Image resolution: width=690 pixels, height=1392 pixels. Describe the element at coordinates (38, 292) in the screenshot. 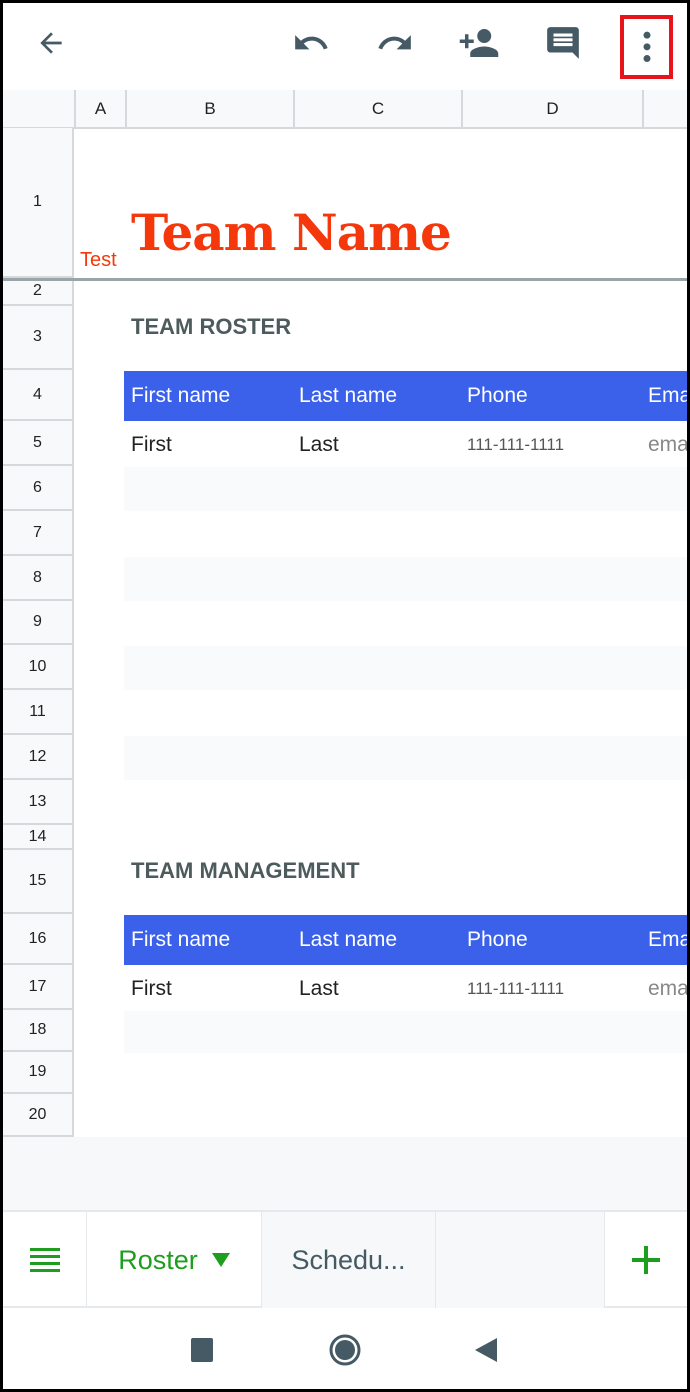

I see `row-header-2: 2` at that location.